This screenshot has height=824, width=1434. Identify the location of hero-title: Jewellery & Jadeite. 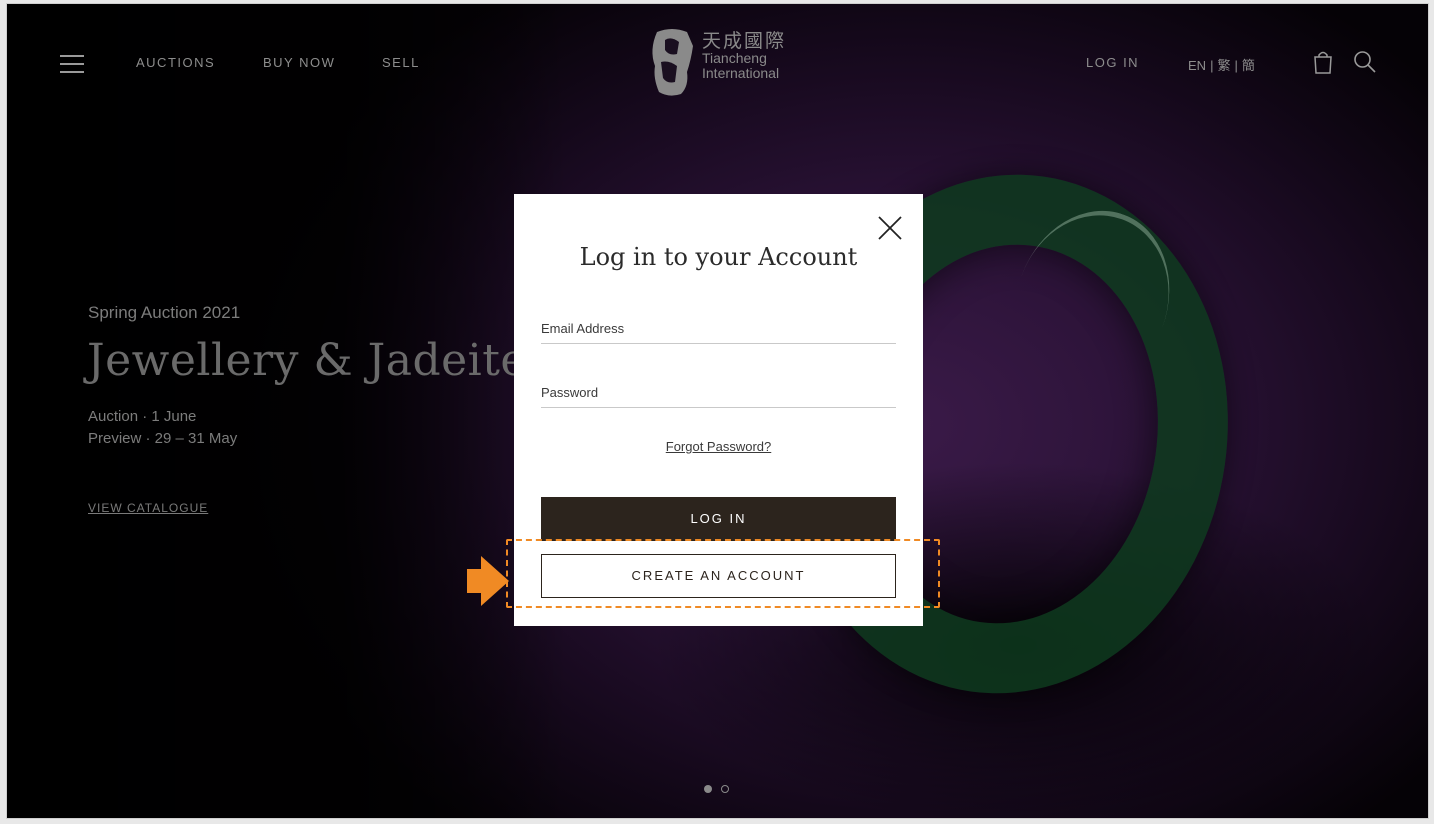
(307, 360).